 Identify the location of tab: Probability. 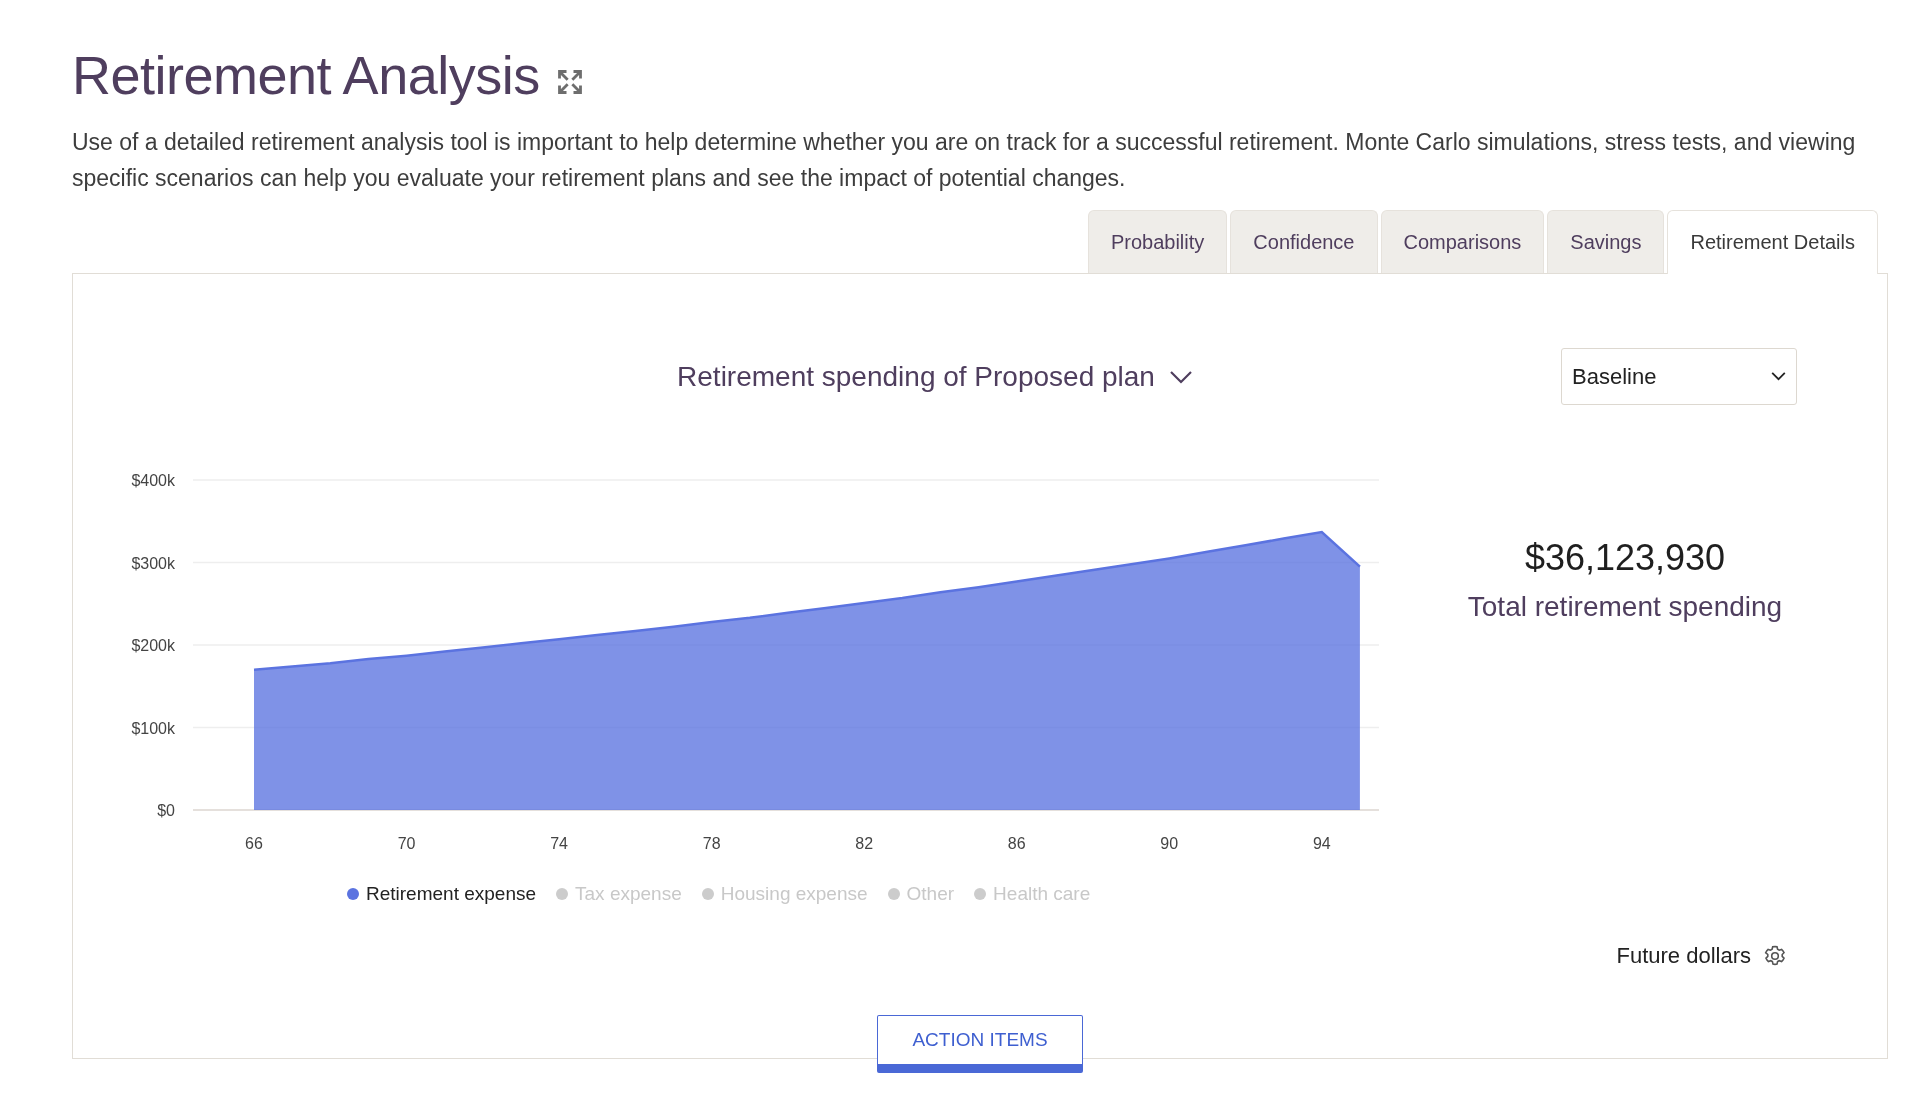
(1157, 241).